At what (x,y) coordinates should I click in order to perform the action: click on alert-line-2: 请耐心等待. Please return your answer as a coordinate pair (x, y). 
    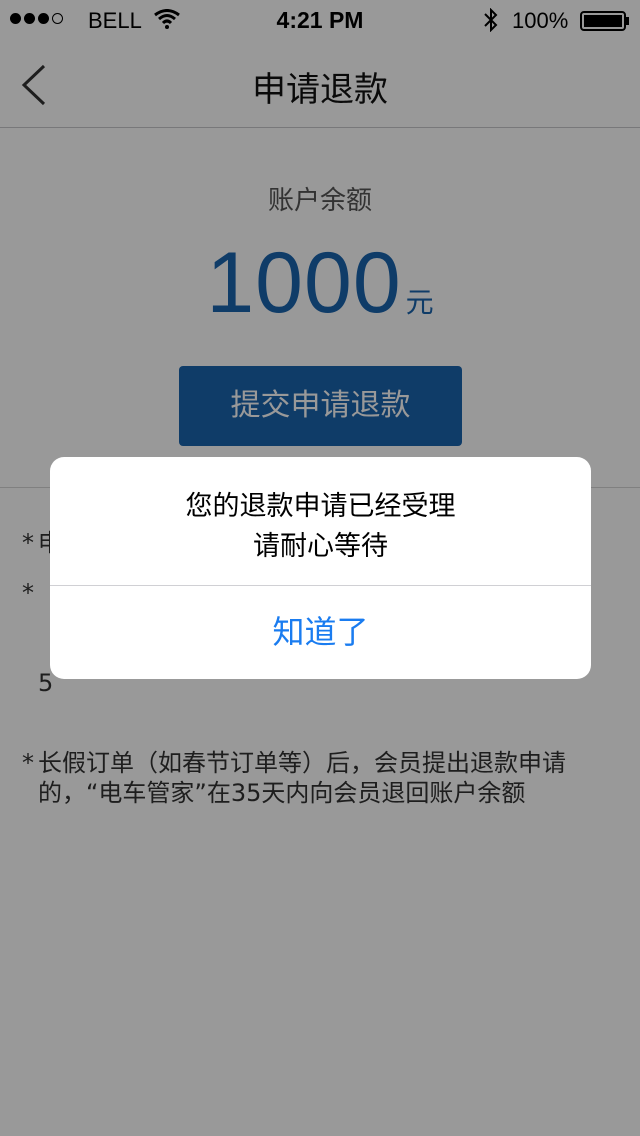
    Looking at the image, I should click on (320, 546).